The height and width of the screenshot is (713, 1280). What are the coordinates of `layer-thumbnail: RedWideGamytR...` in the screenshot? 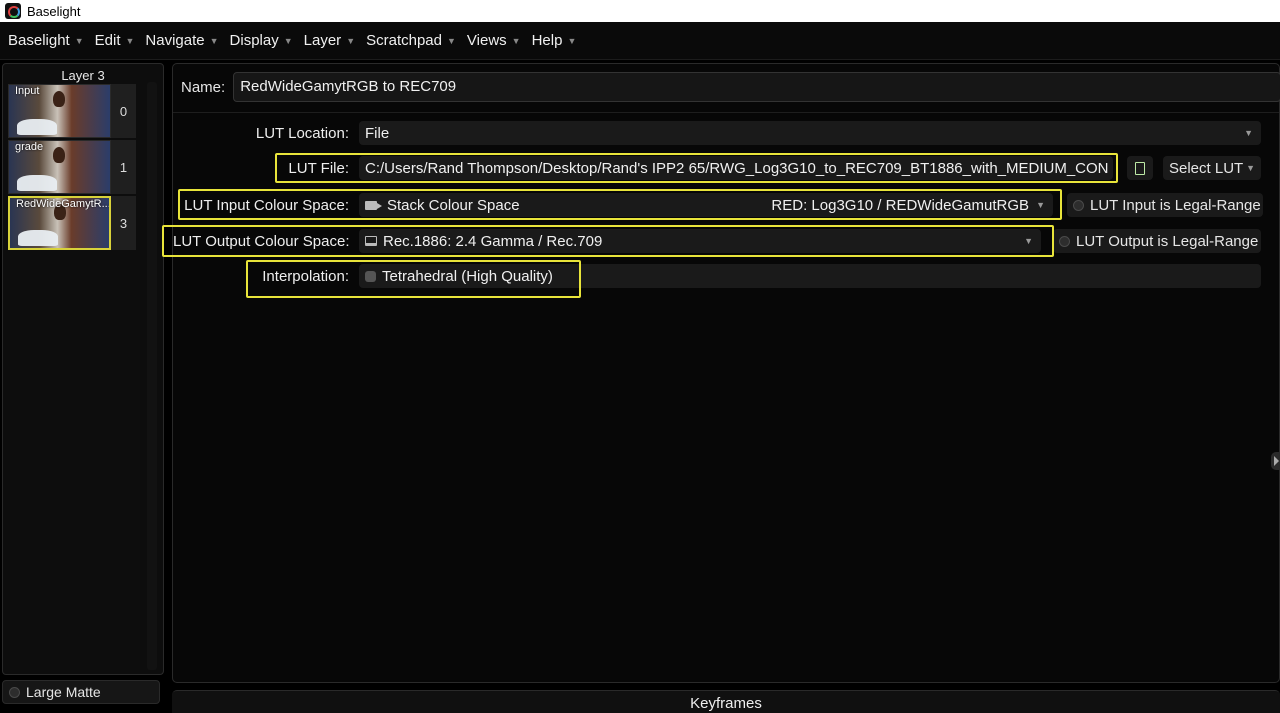 It's located at (59, 223).